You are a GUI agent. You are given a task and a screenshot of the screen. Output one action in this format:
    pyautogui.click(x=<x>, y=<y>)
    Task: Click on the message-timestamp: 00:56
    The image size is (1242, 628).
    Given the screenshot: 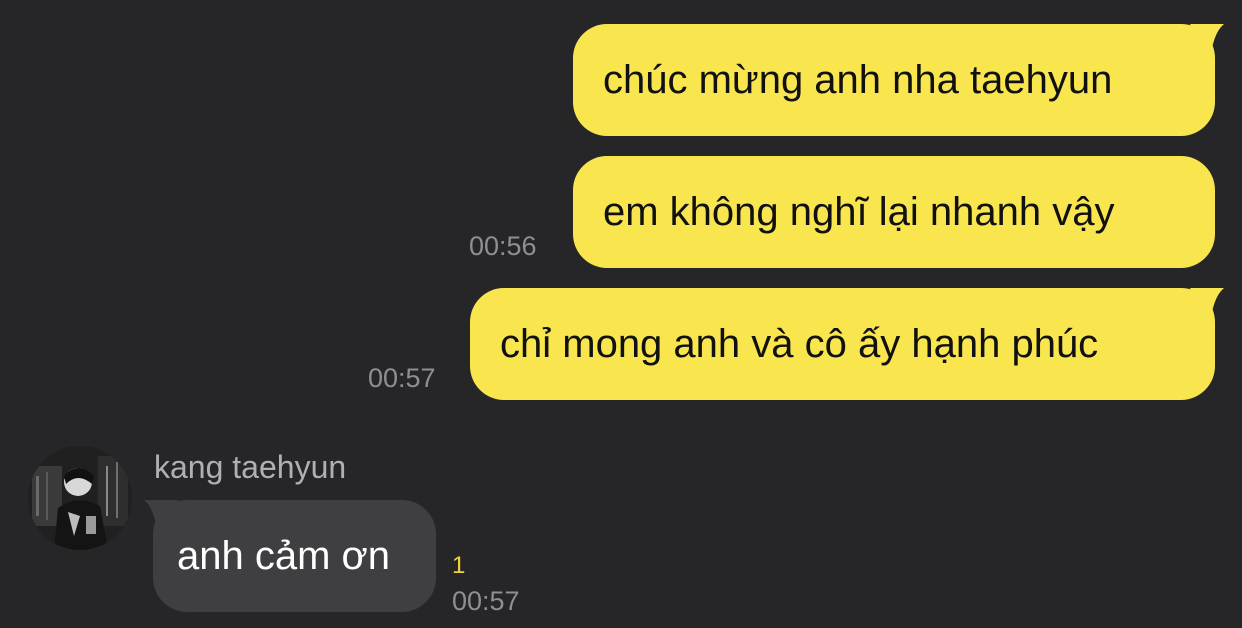 What is the action you would take?
    pyautogui.click(x=503, y=246)
    